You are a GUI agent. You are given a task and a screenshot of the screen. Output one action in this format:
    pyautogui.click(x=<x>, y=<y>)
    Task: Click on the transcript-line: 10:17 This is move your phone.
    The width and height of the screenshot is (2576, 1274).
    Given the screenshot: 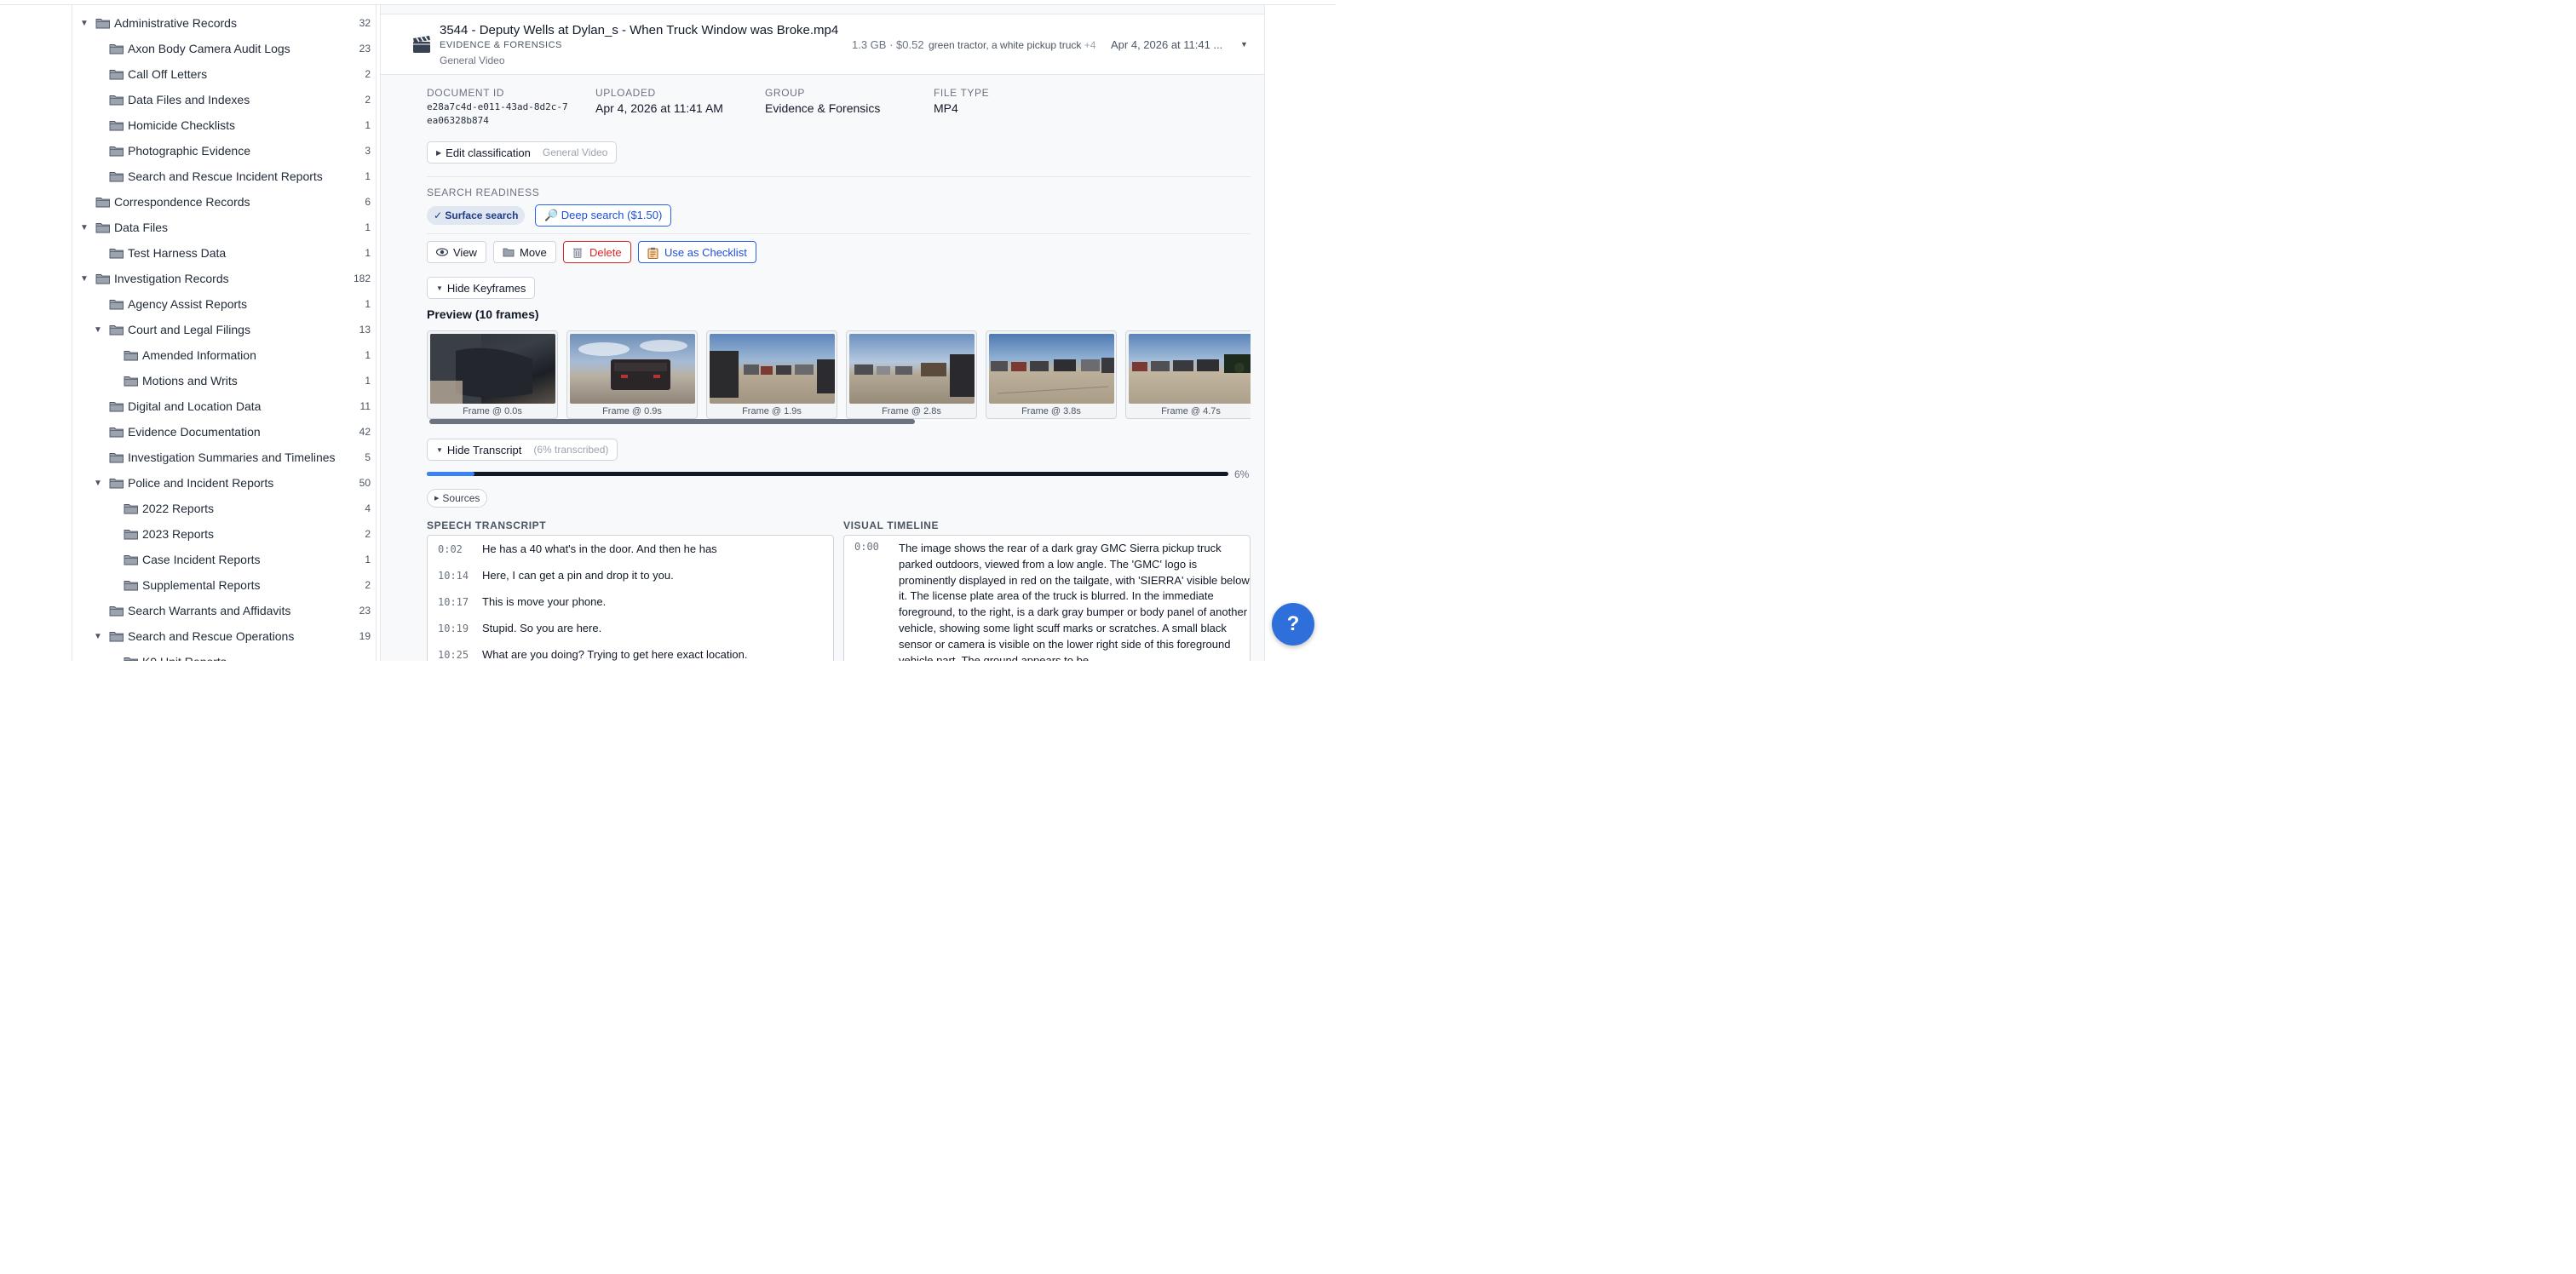 What is the action you would take?
    pyautogui.click(x=522, y=601)
    